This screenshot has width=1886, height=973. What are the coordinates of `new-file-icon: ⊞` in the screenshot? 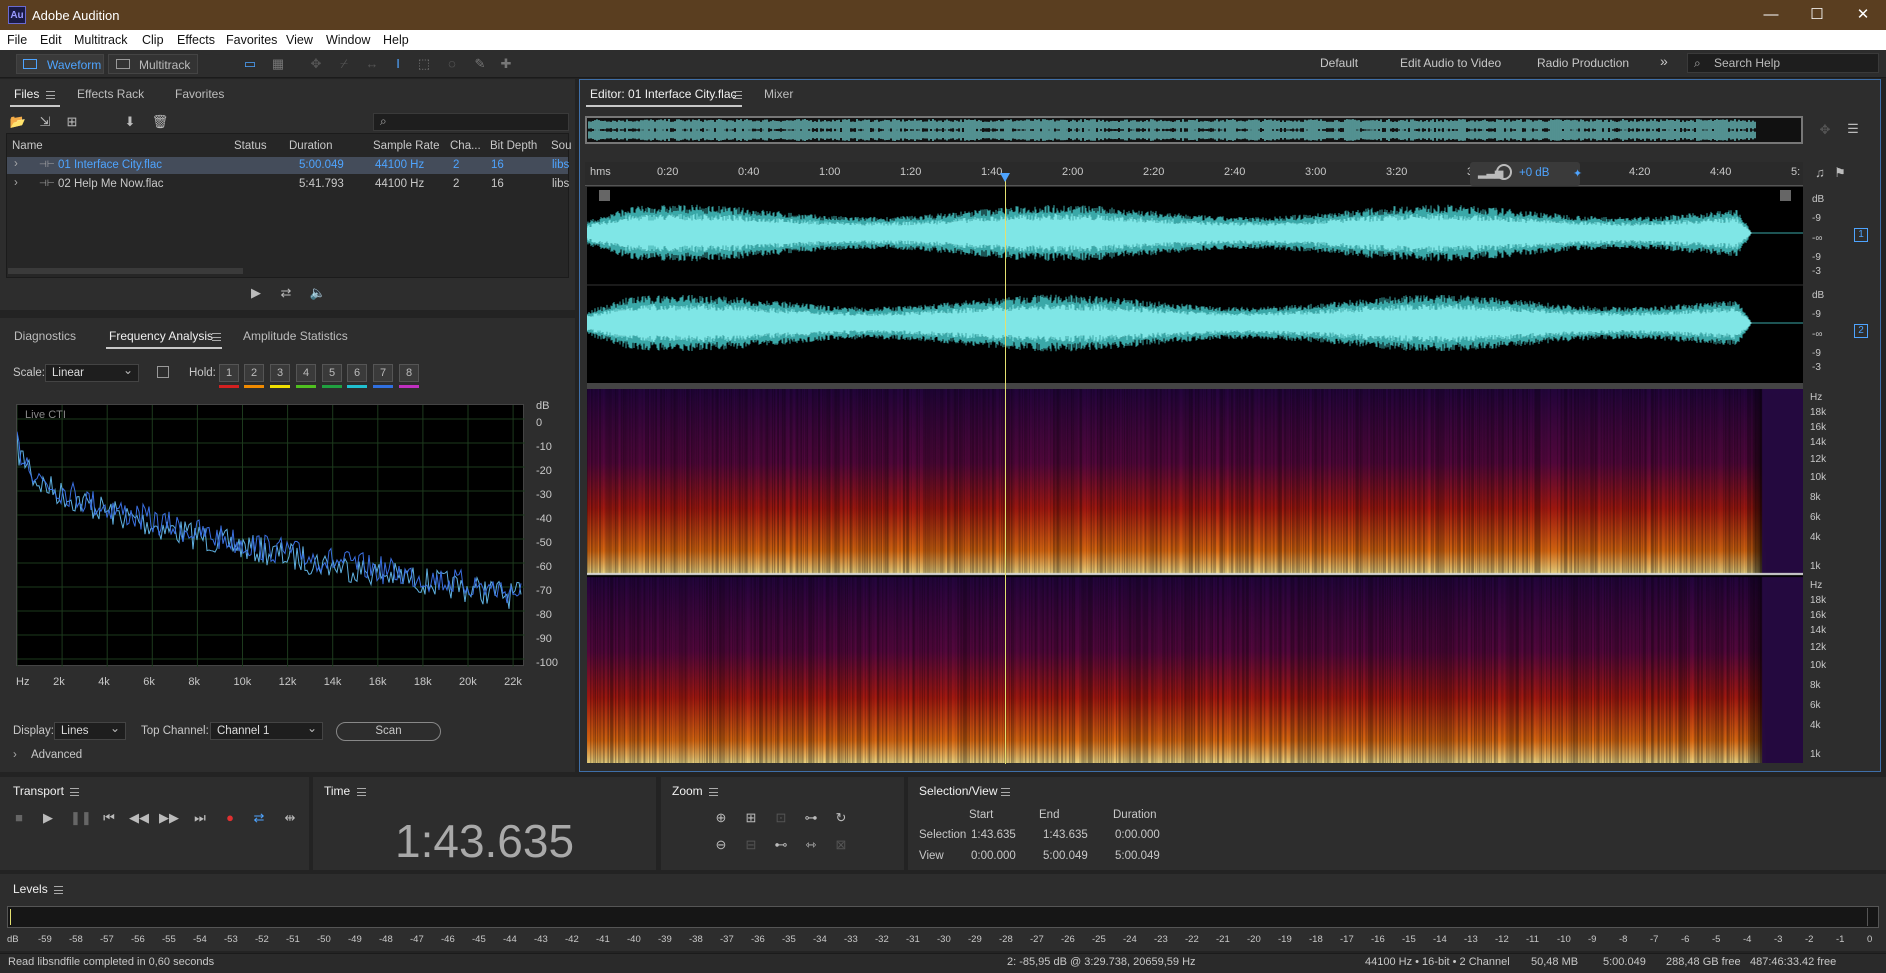 It's located at (72, 122).